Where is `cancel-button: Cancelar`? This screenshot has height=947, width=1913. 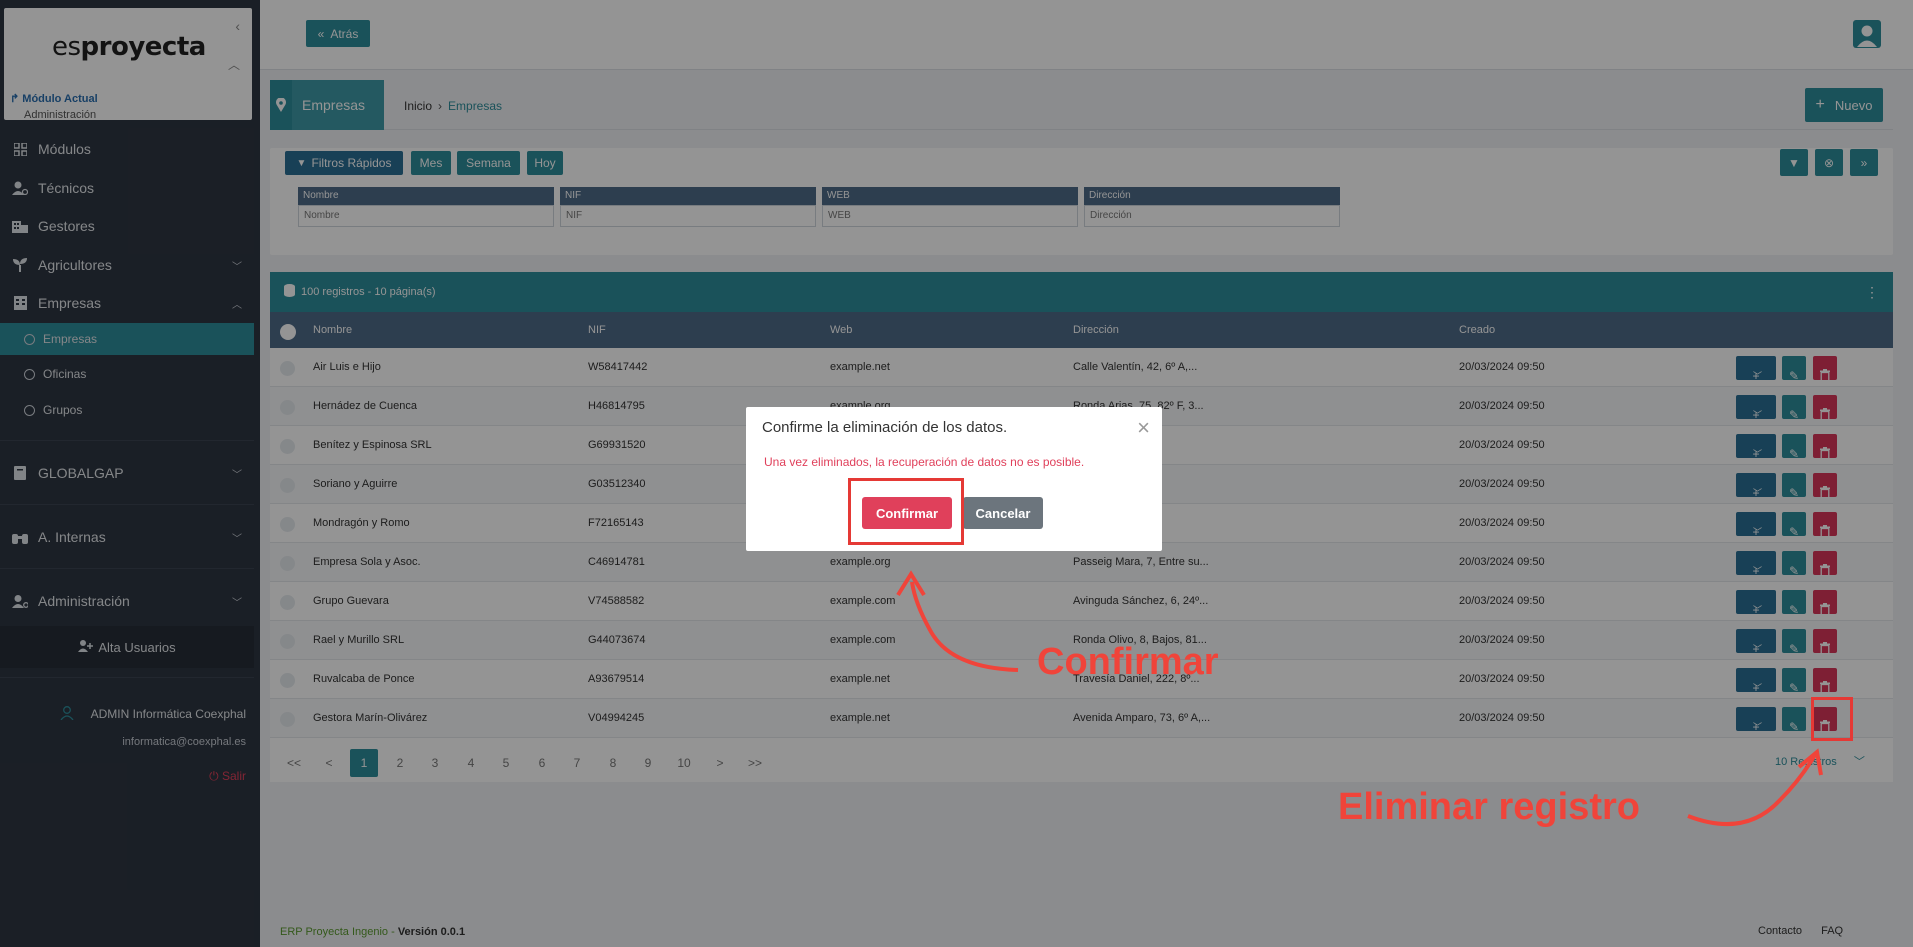 cancel-button: Cancelar is located at coordinates (1003, 513).